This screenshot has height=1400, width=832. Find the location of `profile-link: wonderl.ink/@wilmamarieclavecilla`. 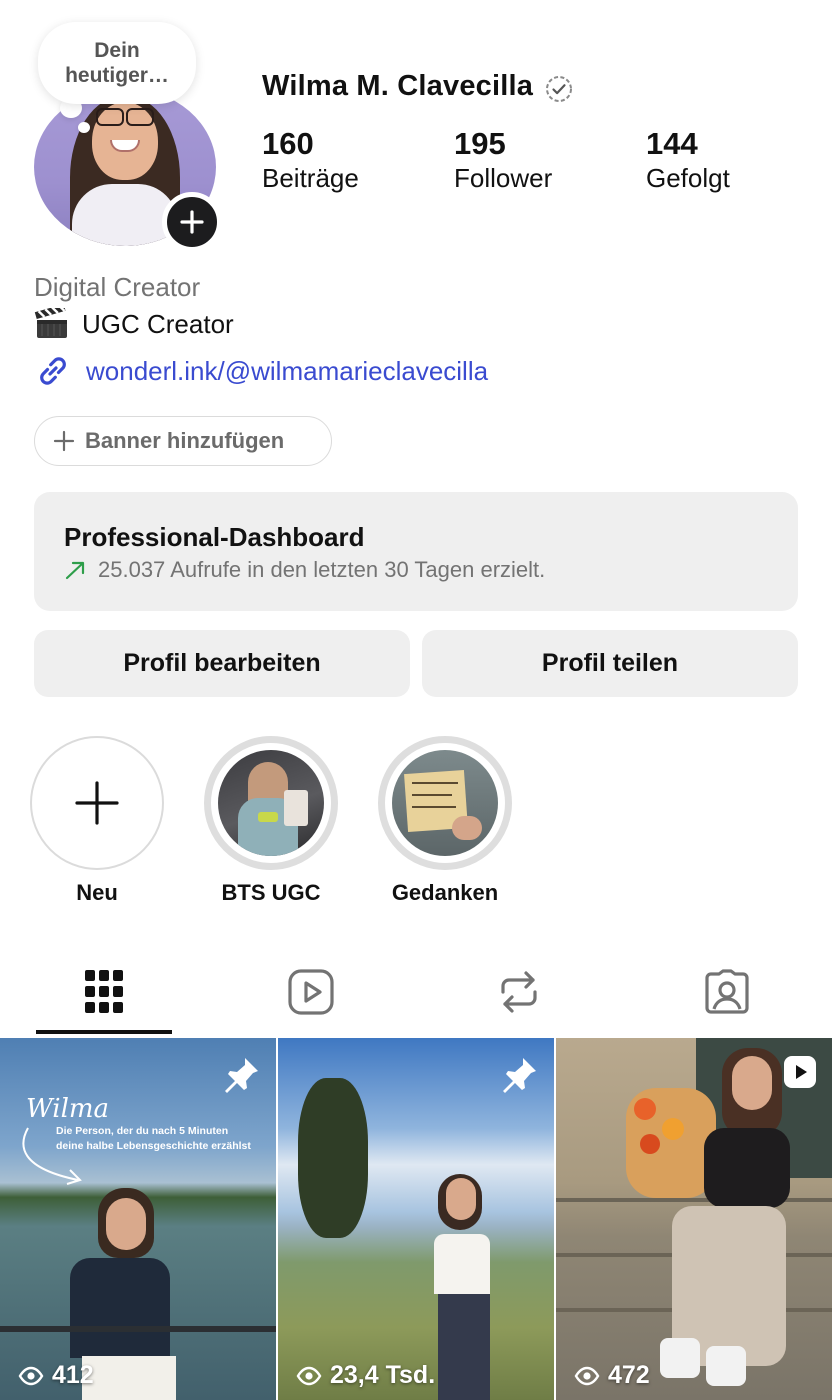

profile-link: wonderl.ink/@wilmamarieclavecilla is located at coordinates (261, 371).